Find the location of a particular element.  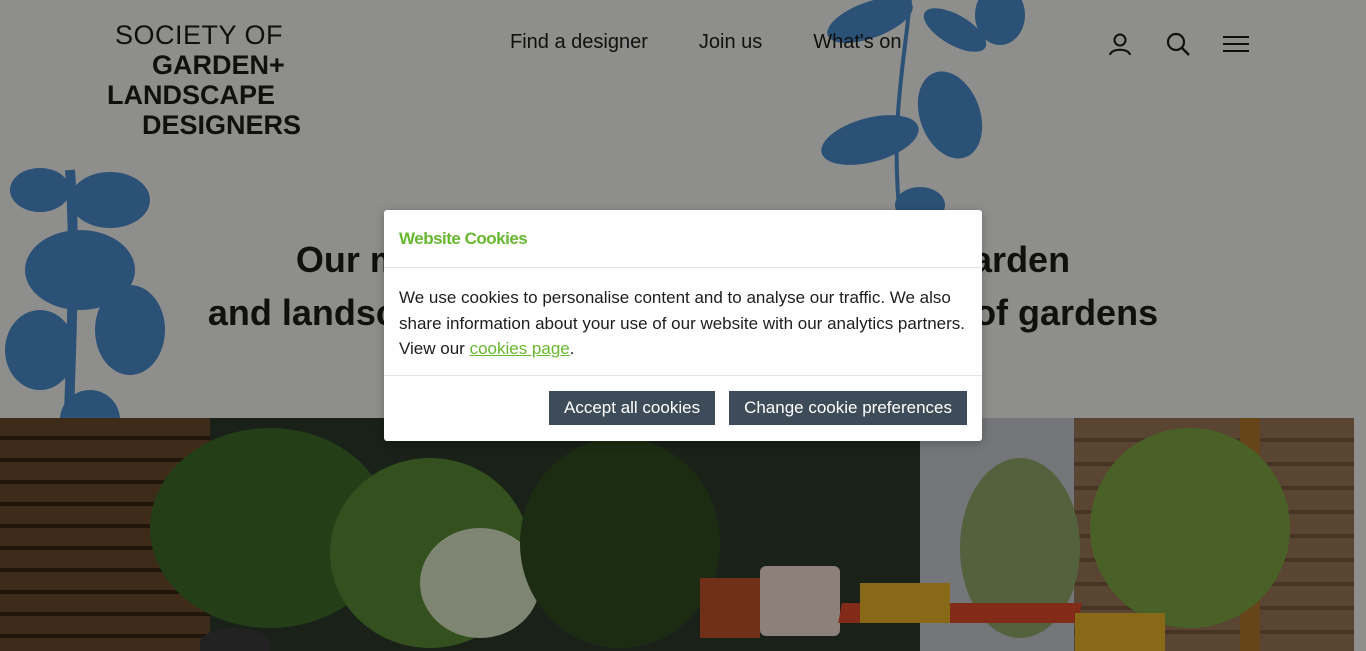

accept-all-cookies-button: Accept all cookies is located at coordinates (632, 408).